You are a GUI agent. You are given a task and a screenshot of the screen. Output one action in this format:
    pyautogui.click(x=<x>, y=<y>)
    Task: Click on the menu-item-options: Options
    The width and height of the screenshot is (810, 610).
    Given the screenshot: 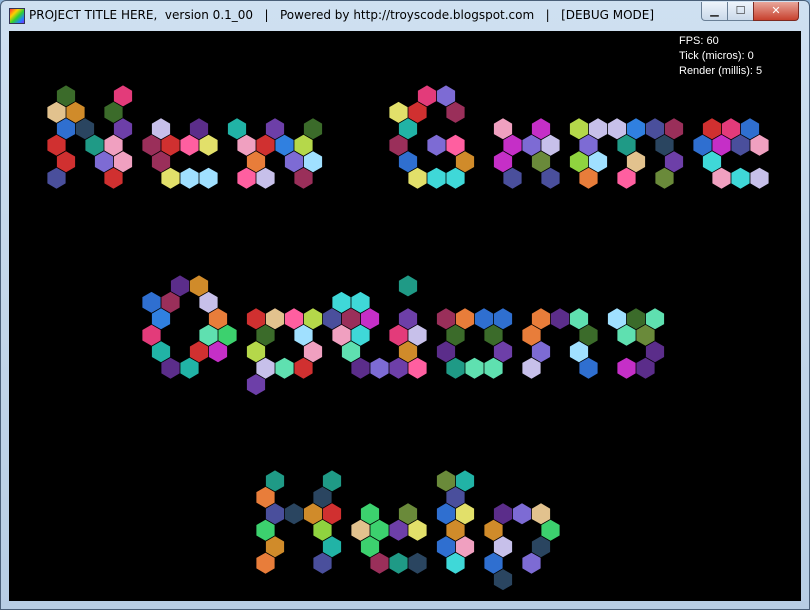 What is the action you would take?
    pyautogui.click(x=404, y=330)
    